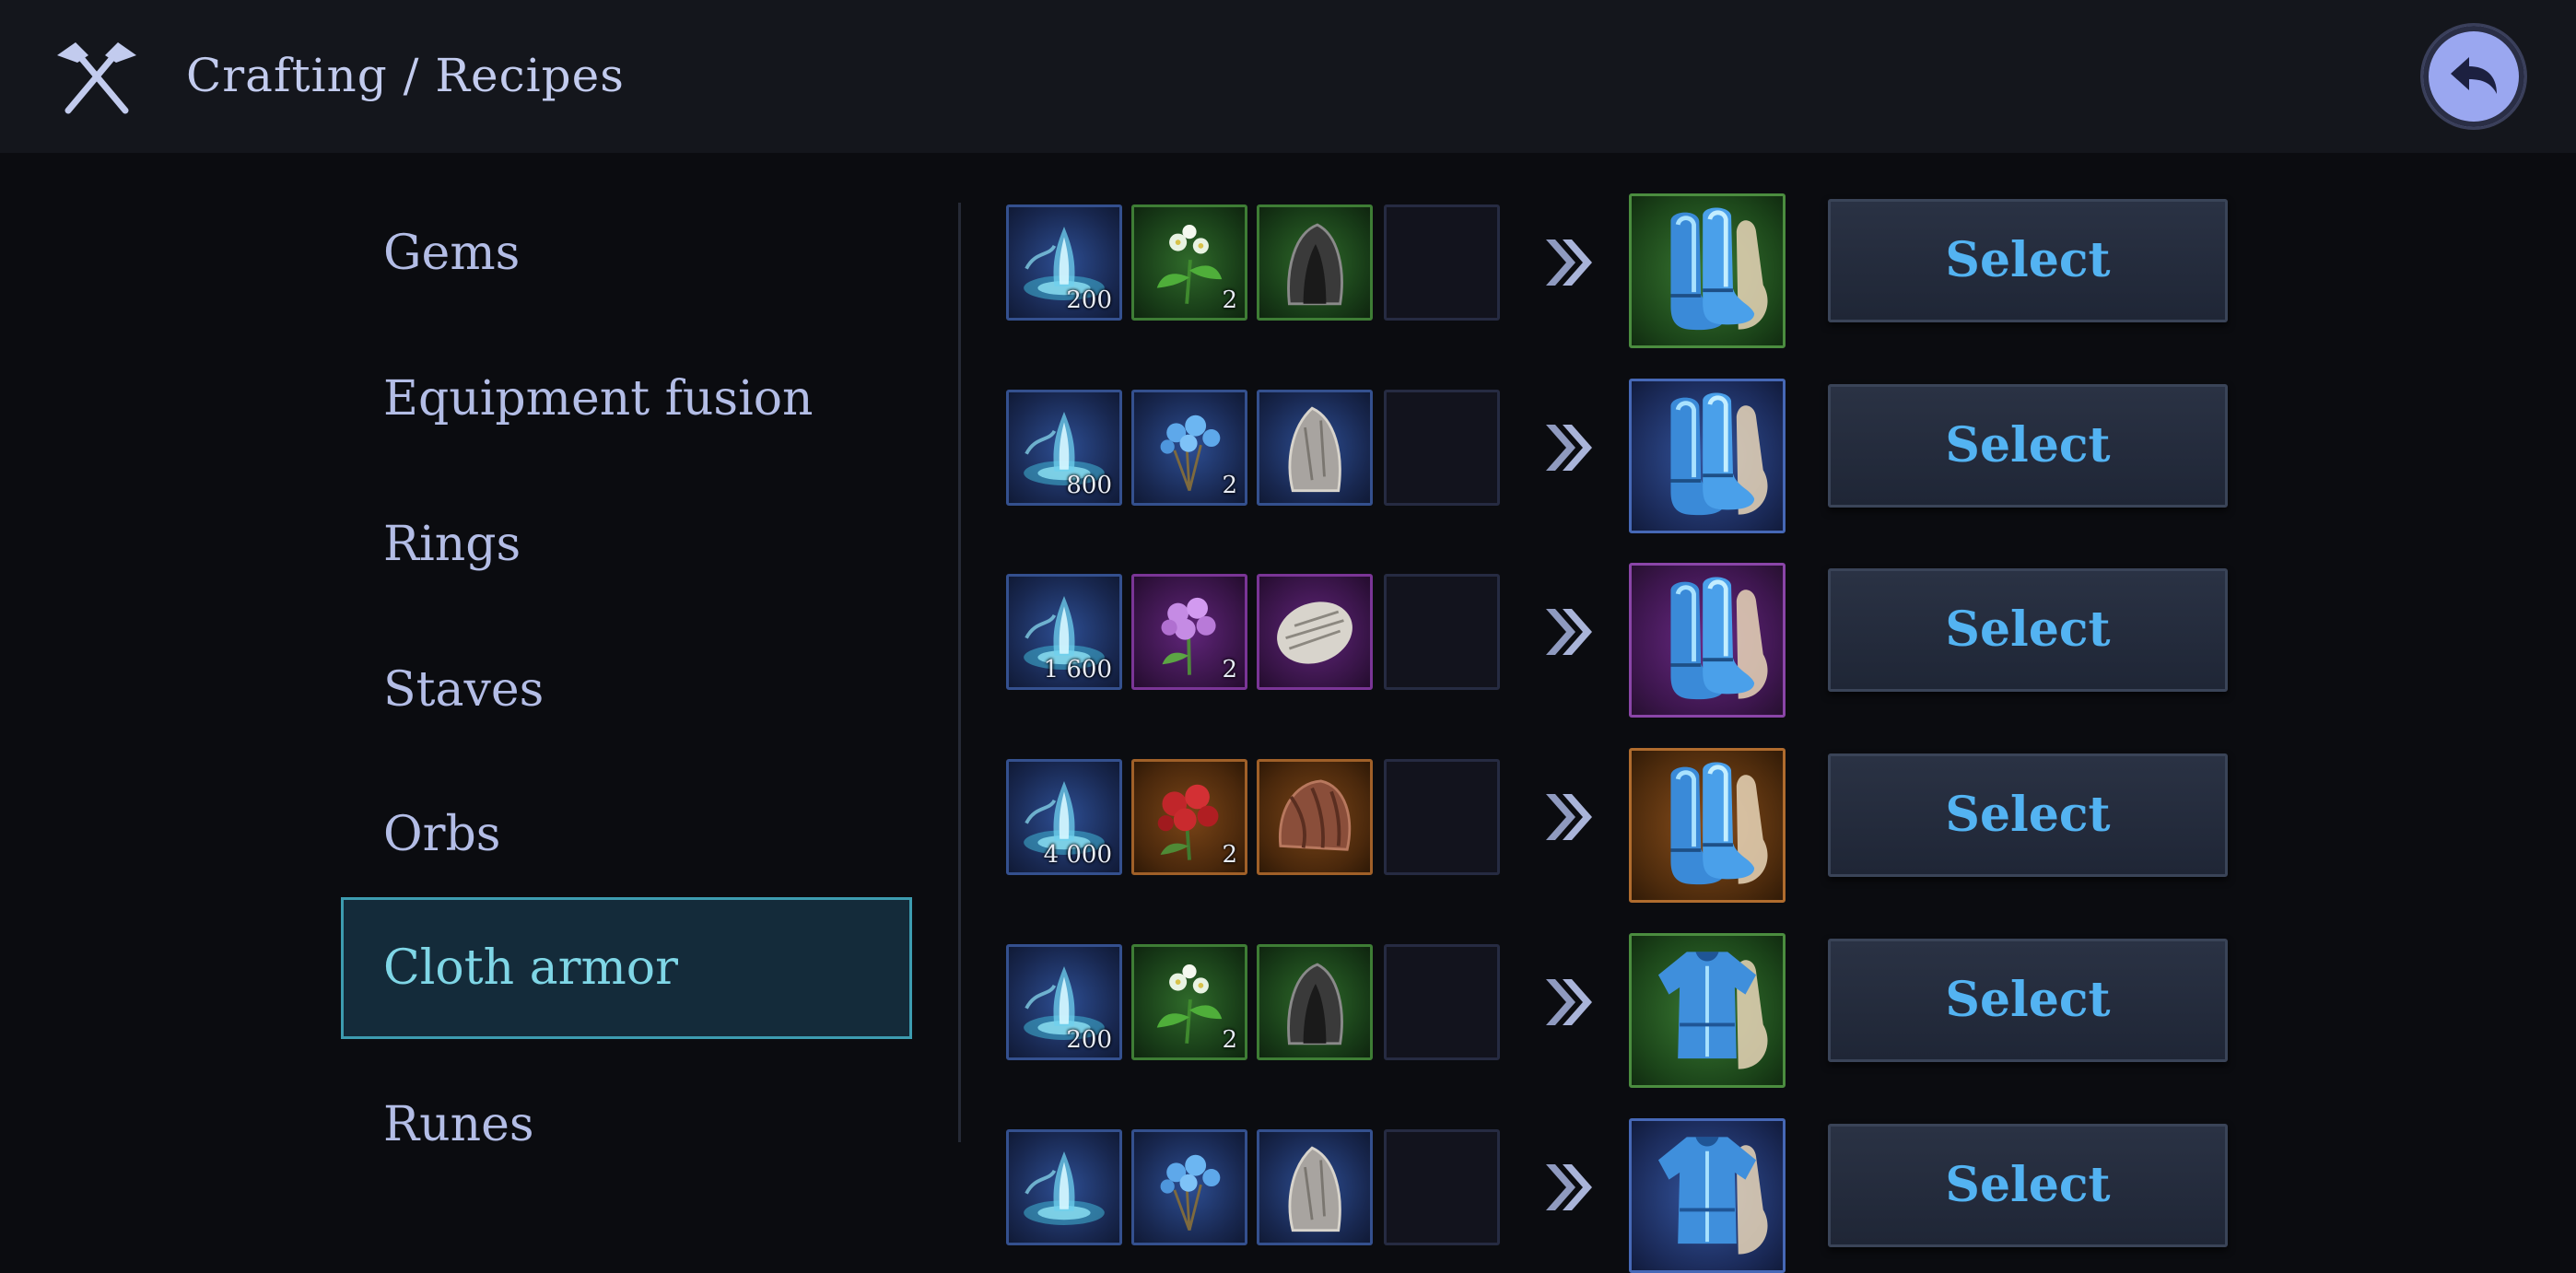 This screenshot has height=1273, width=2576. I want to click on top-bar: Crafting / Recipes, so click(1288, 76).